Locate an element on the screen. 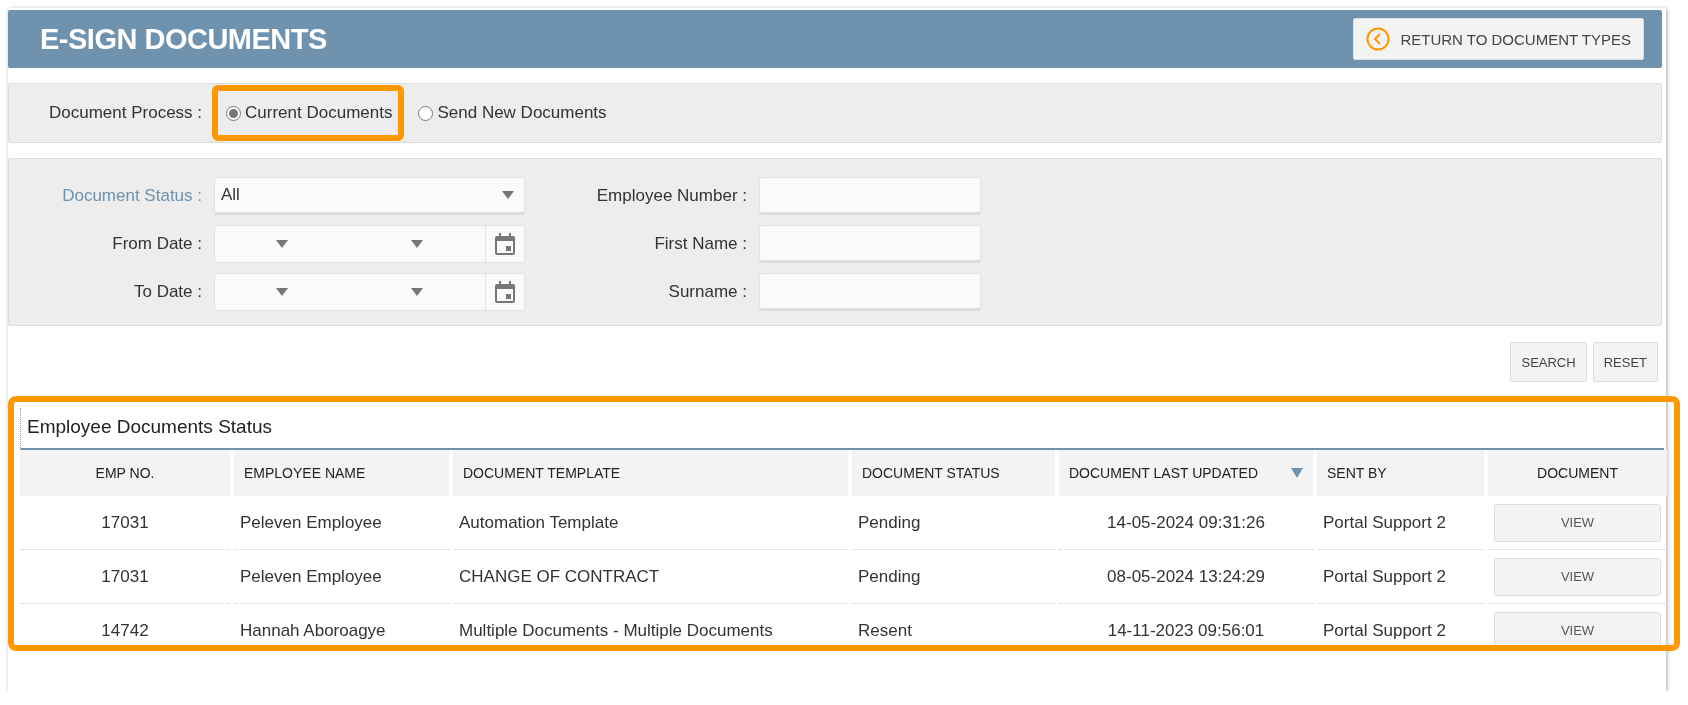  radio-option: Send New Documents is located at coordinates (511, 113).